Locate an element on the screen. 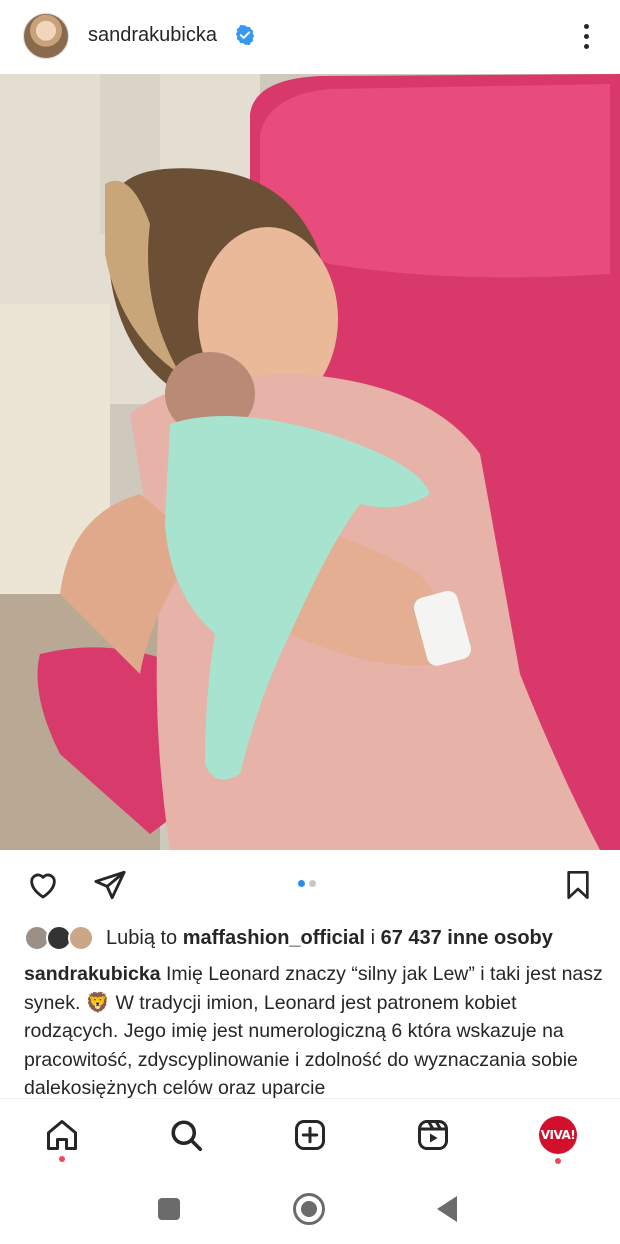 The image size is (620, 1244). nav-home is located at coordinates (62, 1135).